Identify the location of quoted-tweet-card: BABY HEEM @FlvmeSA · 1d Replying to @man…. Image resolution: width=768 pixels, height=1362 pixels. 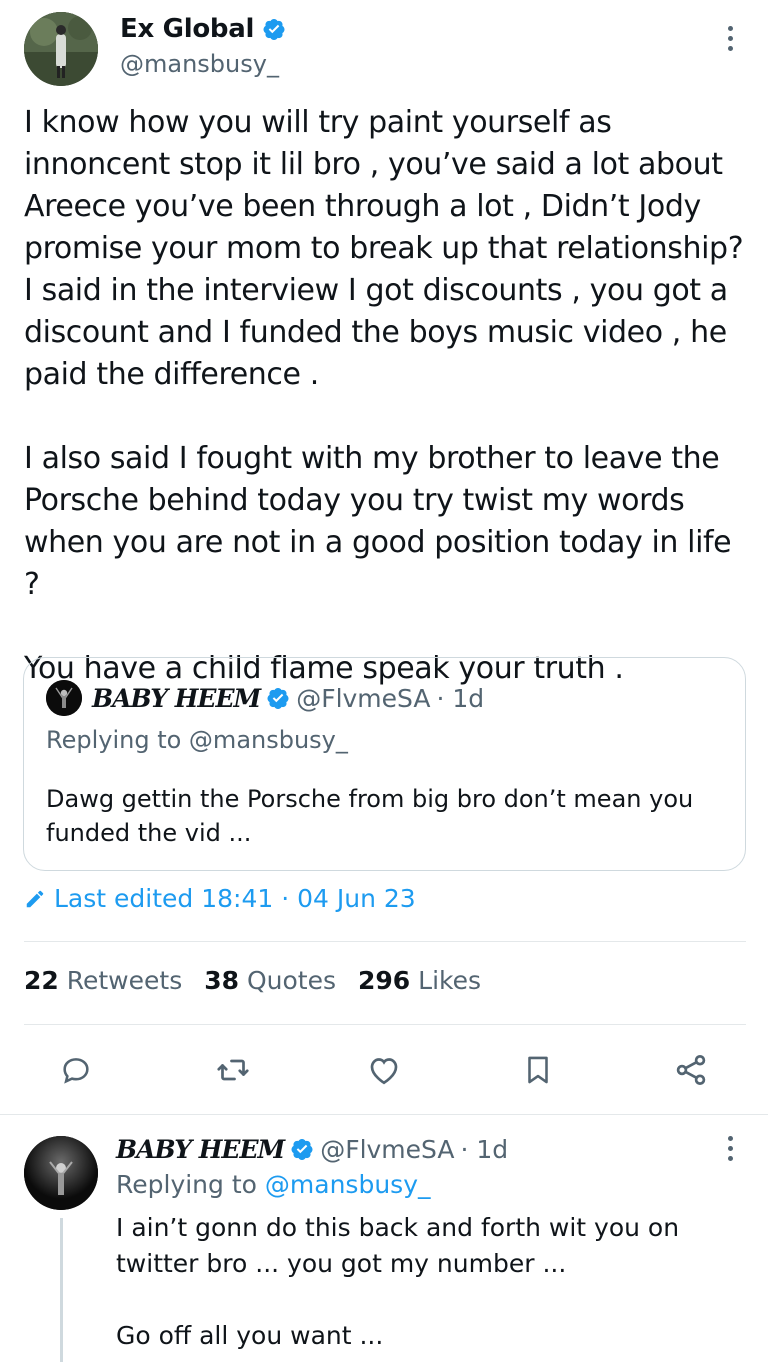
(384, 764).